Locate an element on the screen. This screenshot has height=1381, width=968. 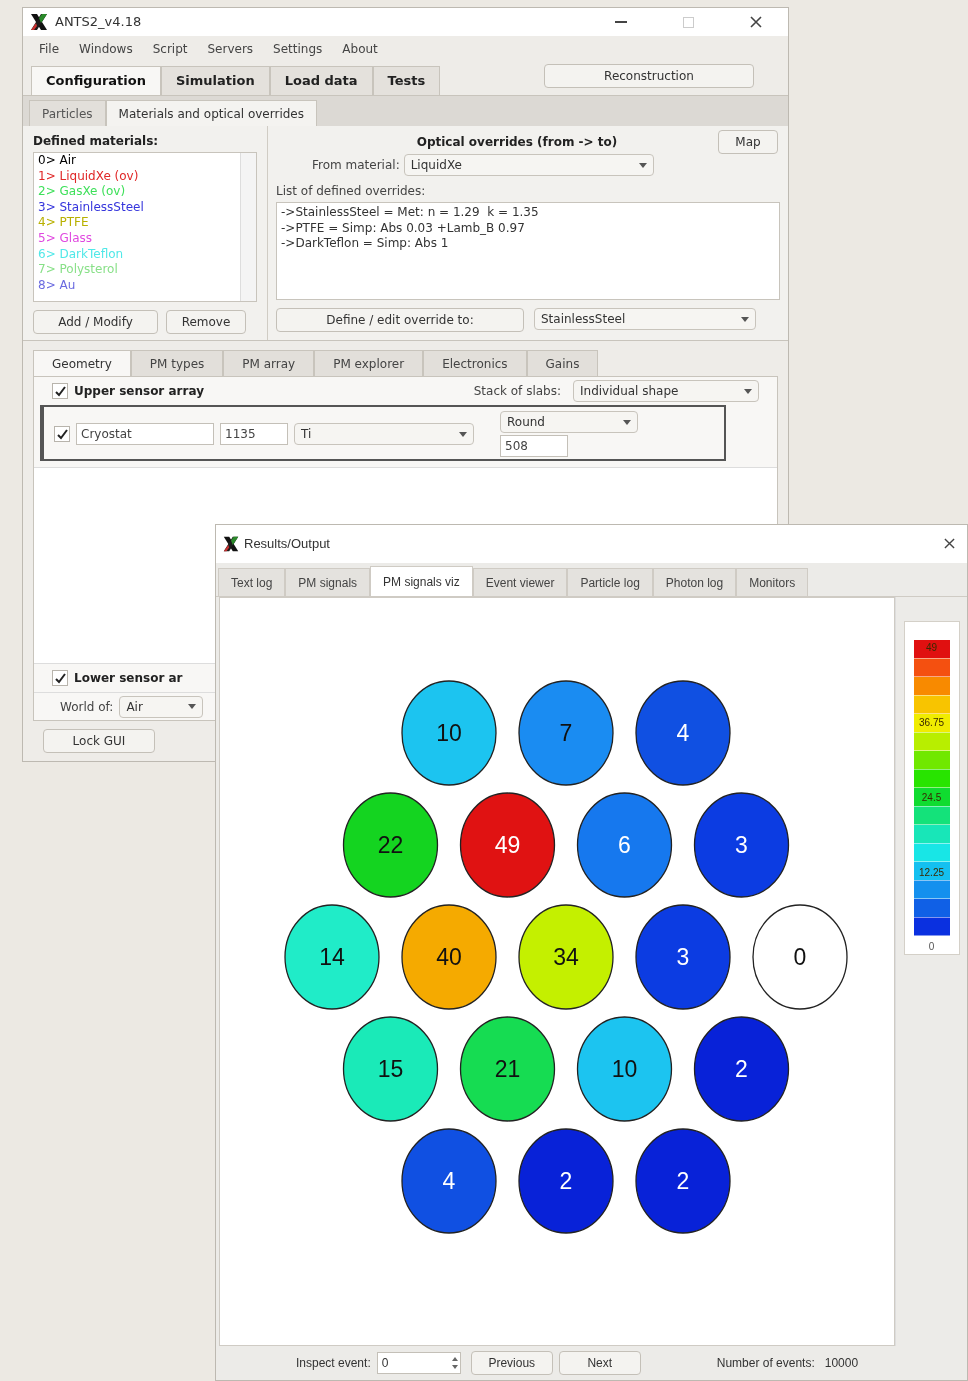
menu-item: Windows is located at coordinates (106, 48).